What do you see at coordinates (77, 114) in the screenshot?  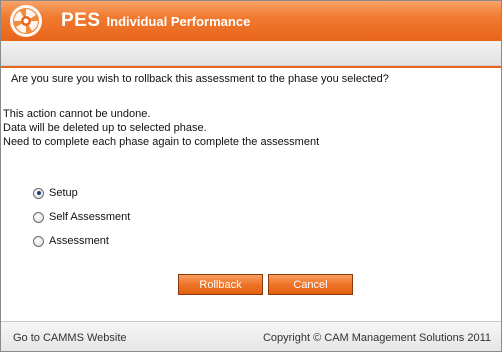 I see `warning-line: This action cannot be undone.` at bounding box center [77, 114].